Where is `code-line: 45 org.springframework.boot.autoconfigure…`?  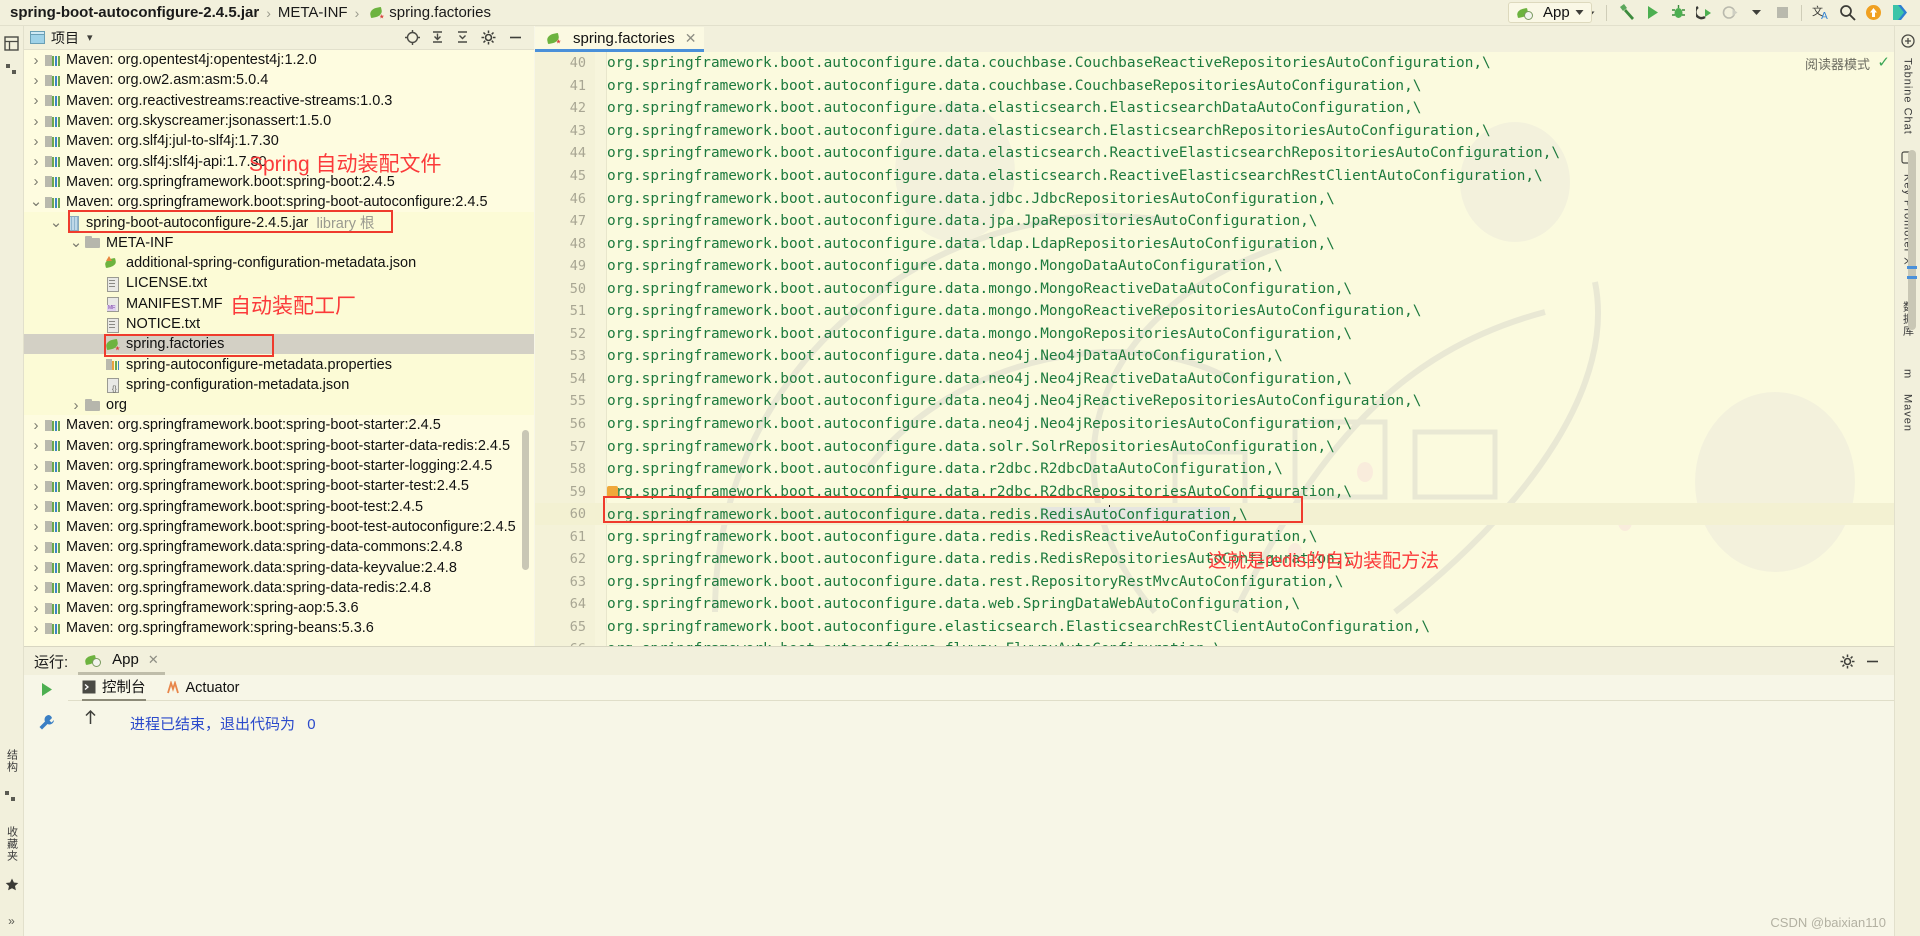
code-line: 45 org.springframework.boot.autoconfigure… is located at coordinates (1214, 176).